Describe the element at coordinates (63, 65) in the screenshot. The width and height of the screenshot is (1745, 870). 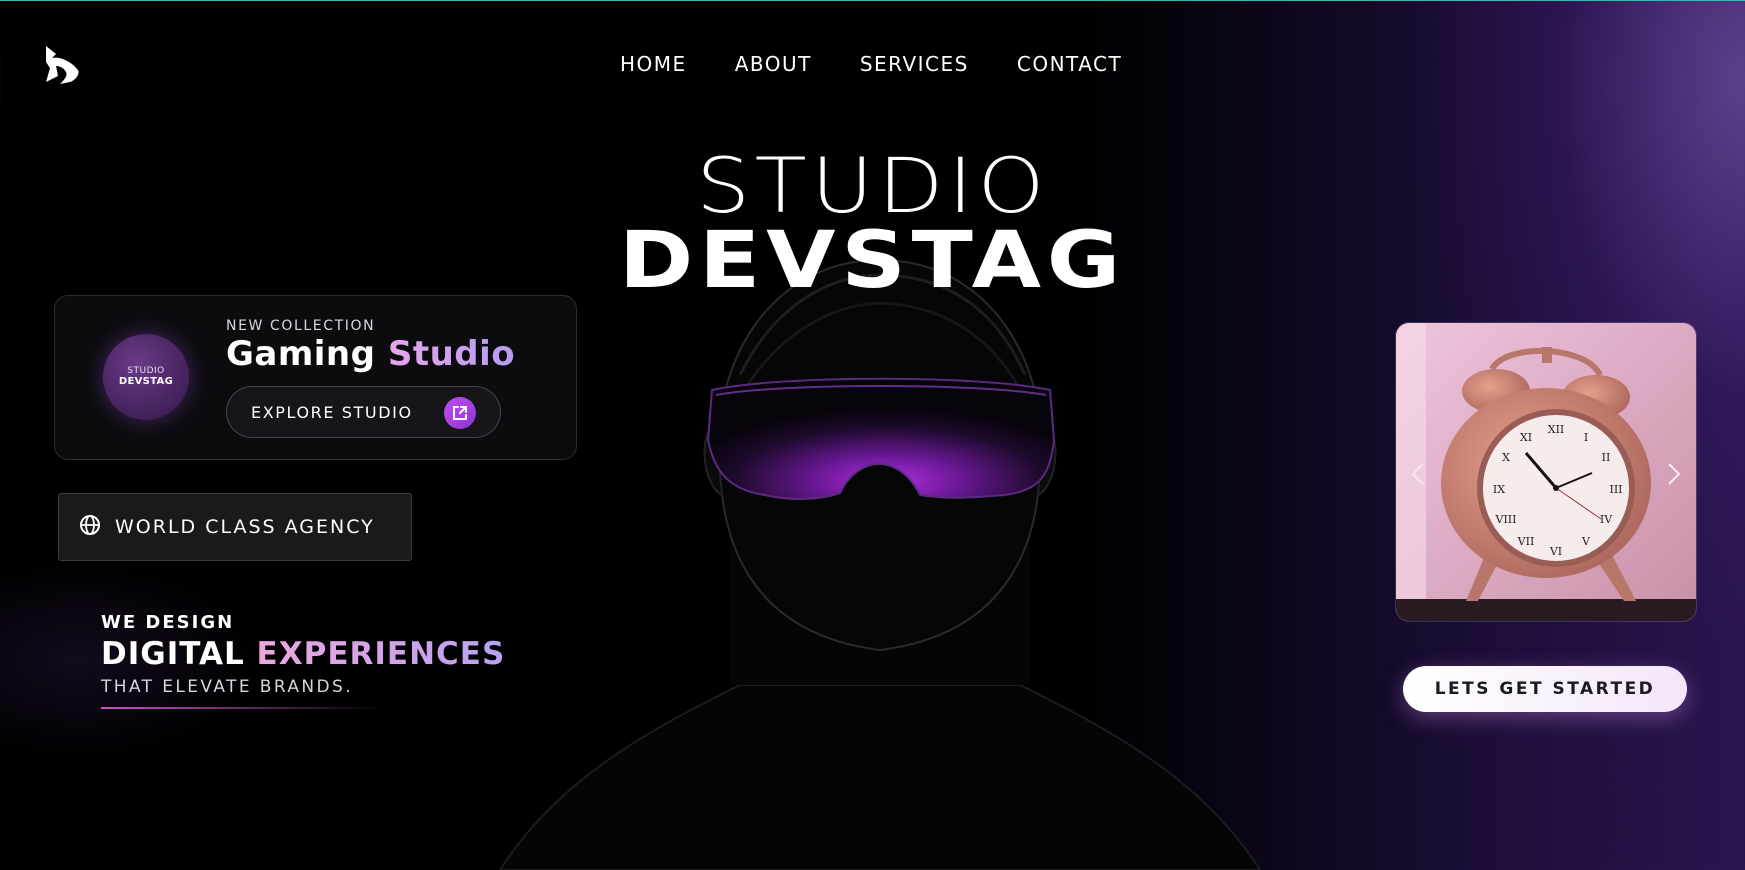
I see `brand-logo-icon` at that location.